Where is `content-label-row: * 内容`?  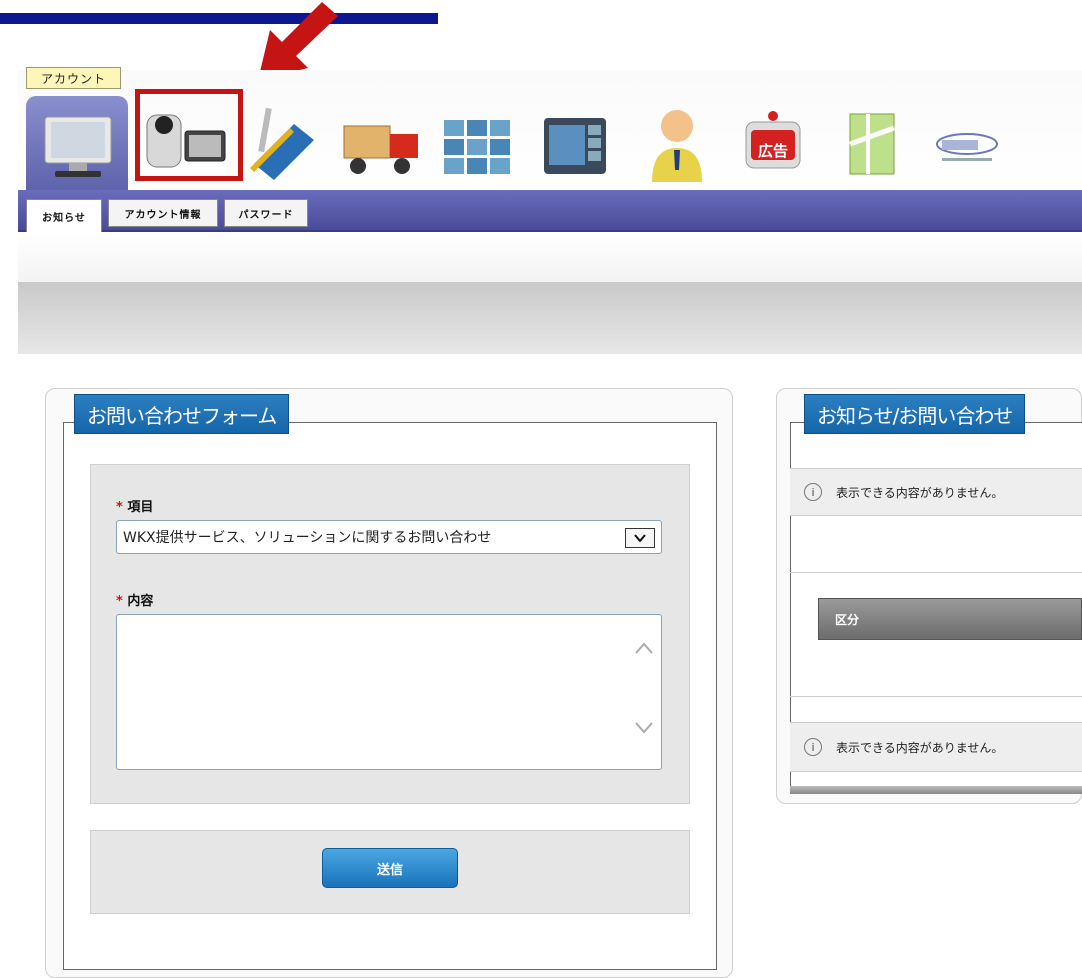 content-label-row: * 内容 is located at coordinates (134, 599).